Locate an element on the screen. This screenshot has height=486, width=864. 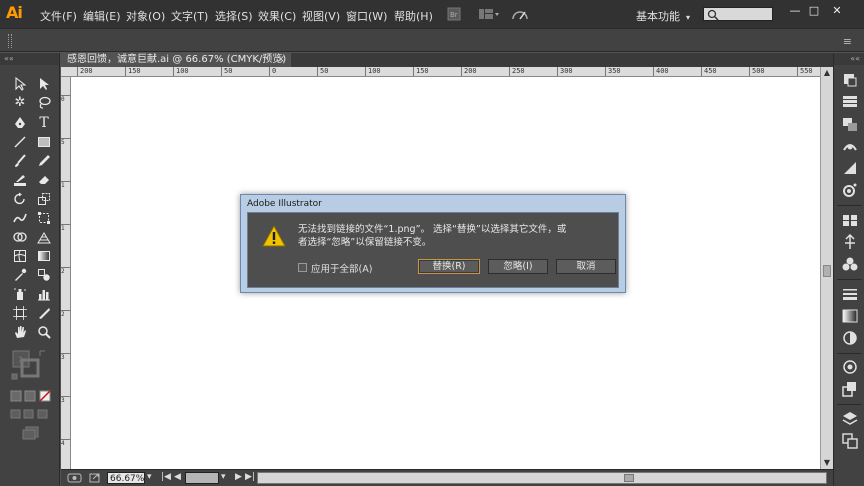
gradient-panel-icon is located at coordinates (850, 316).